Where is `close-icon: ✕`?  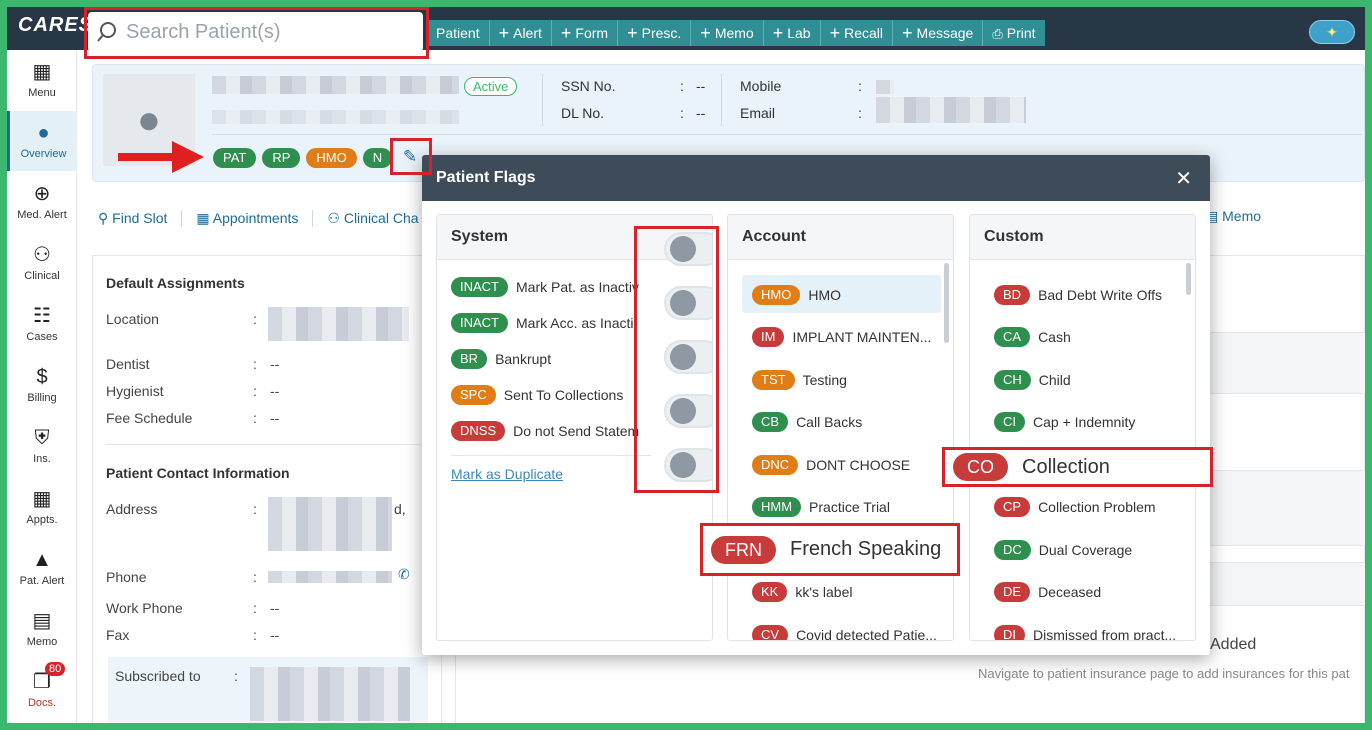
close-icon: ✕ is located at coordinates (1183, 178).